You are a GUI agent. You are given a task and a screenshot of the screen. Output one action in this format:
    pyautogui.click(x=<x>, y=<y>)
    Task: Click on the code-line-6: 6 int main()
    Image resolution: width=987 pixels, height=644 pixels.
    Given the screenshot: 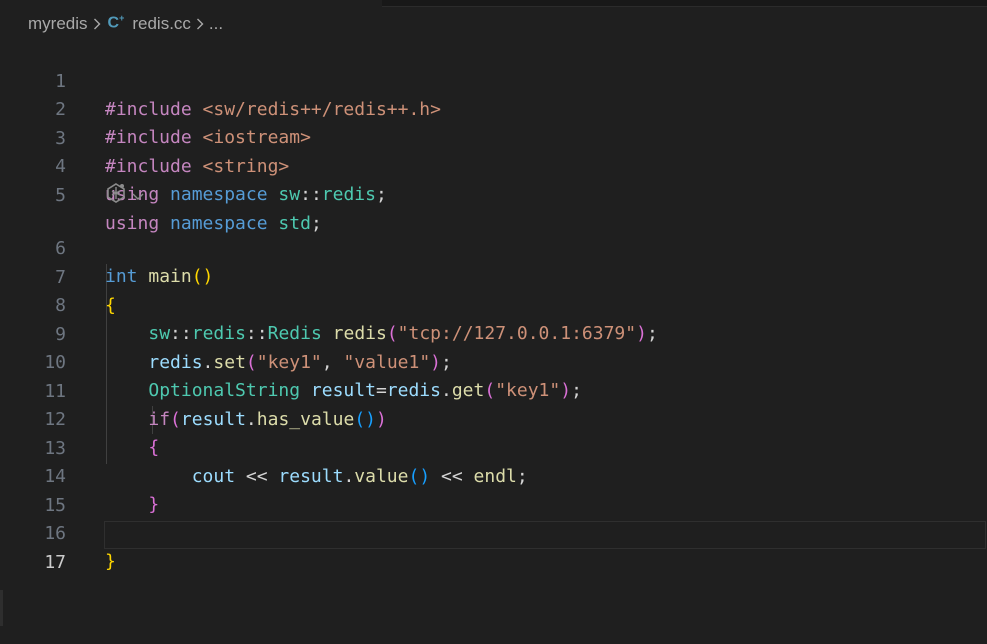 What is the action you would take?
    pyautogui.click(x=493, y=247)
    